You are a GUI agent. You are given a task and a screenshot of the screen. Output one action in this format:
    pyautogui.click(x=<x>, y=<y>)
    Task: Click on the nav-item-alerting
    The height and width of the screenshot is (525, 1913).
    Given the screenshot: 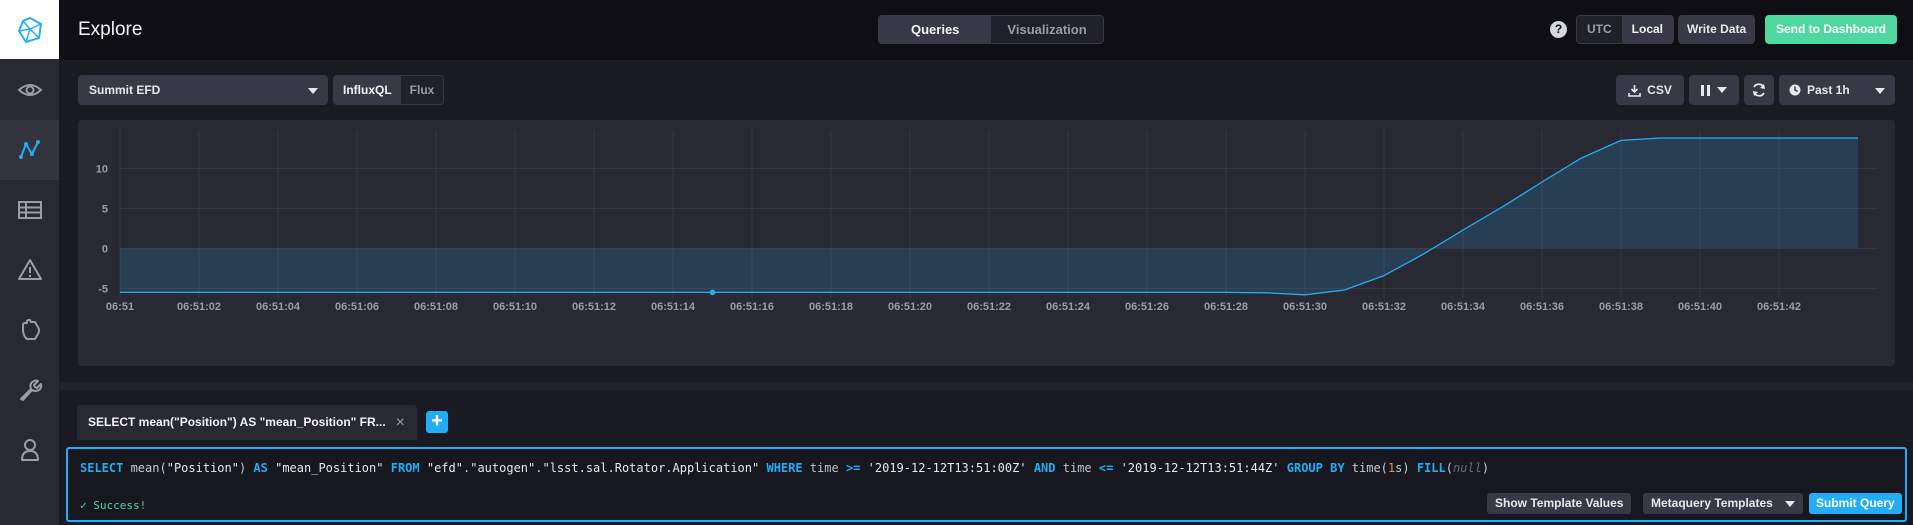 What is the action you would take?
    pyautogui.click(x=29, y=270)
    